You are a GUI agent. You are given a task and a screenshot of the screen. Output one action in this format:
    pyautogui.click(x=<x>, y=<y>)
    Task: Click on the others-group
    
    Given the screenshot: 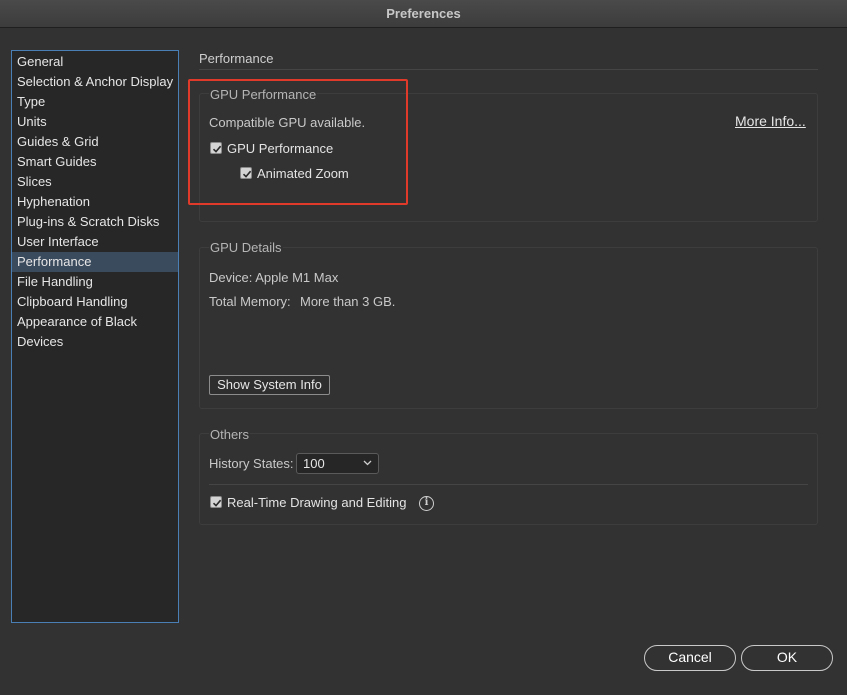 What is the action you would take?
    pyautogui.click(x=508, y=479)
    